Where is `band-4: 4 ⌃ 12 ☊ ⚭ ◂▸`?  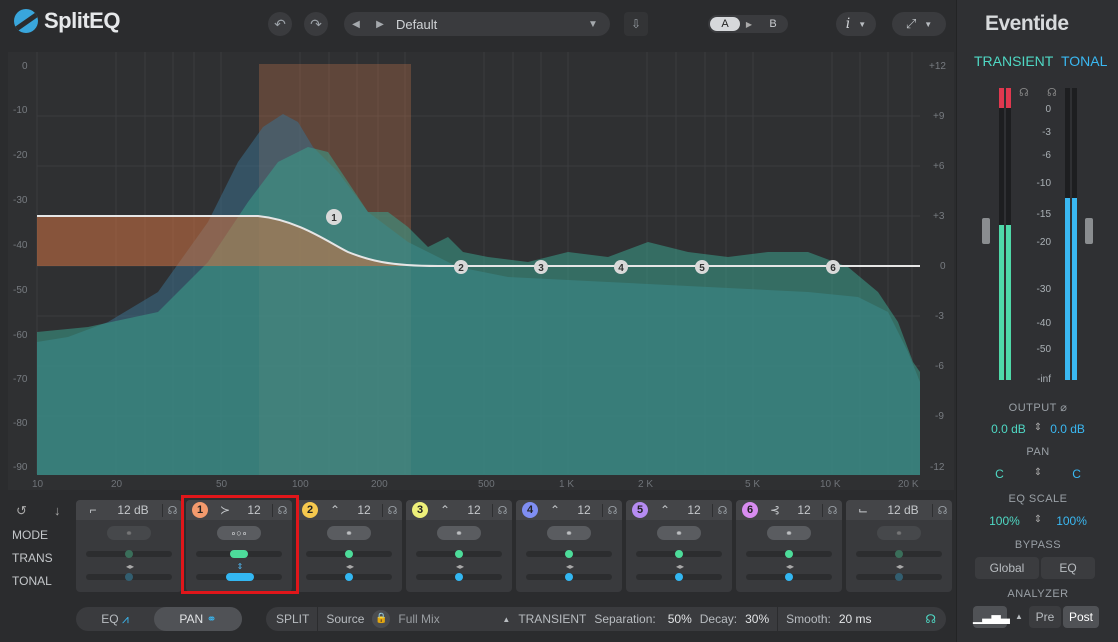 band-4: 4 ⌃ 12 ☊ ⚭ ◂▸ is located at coordinates (569, 546).